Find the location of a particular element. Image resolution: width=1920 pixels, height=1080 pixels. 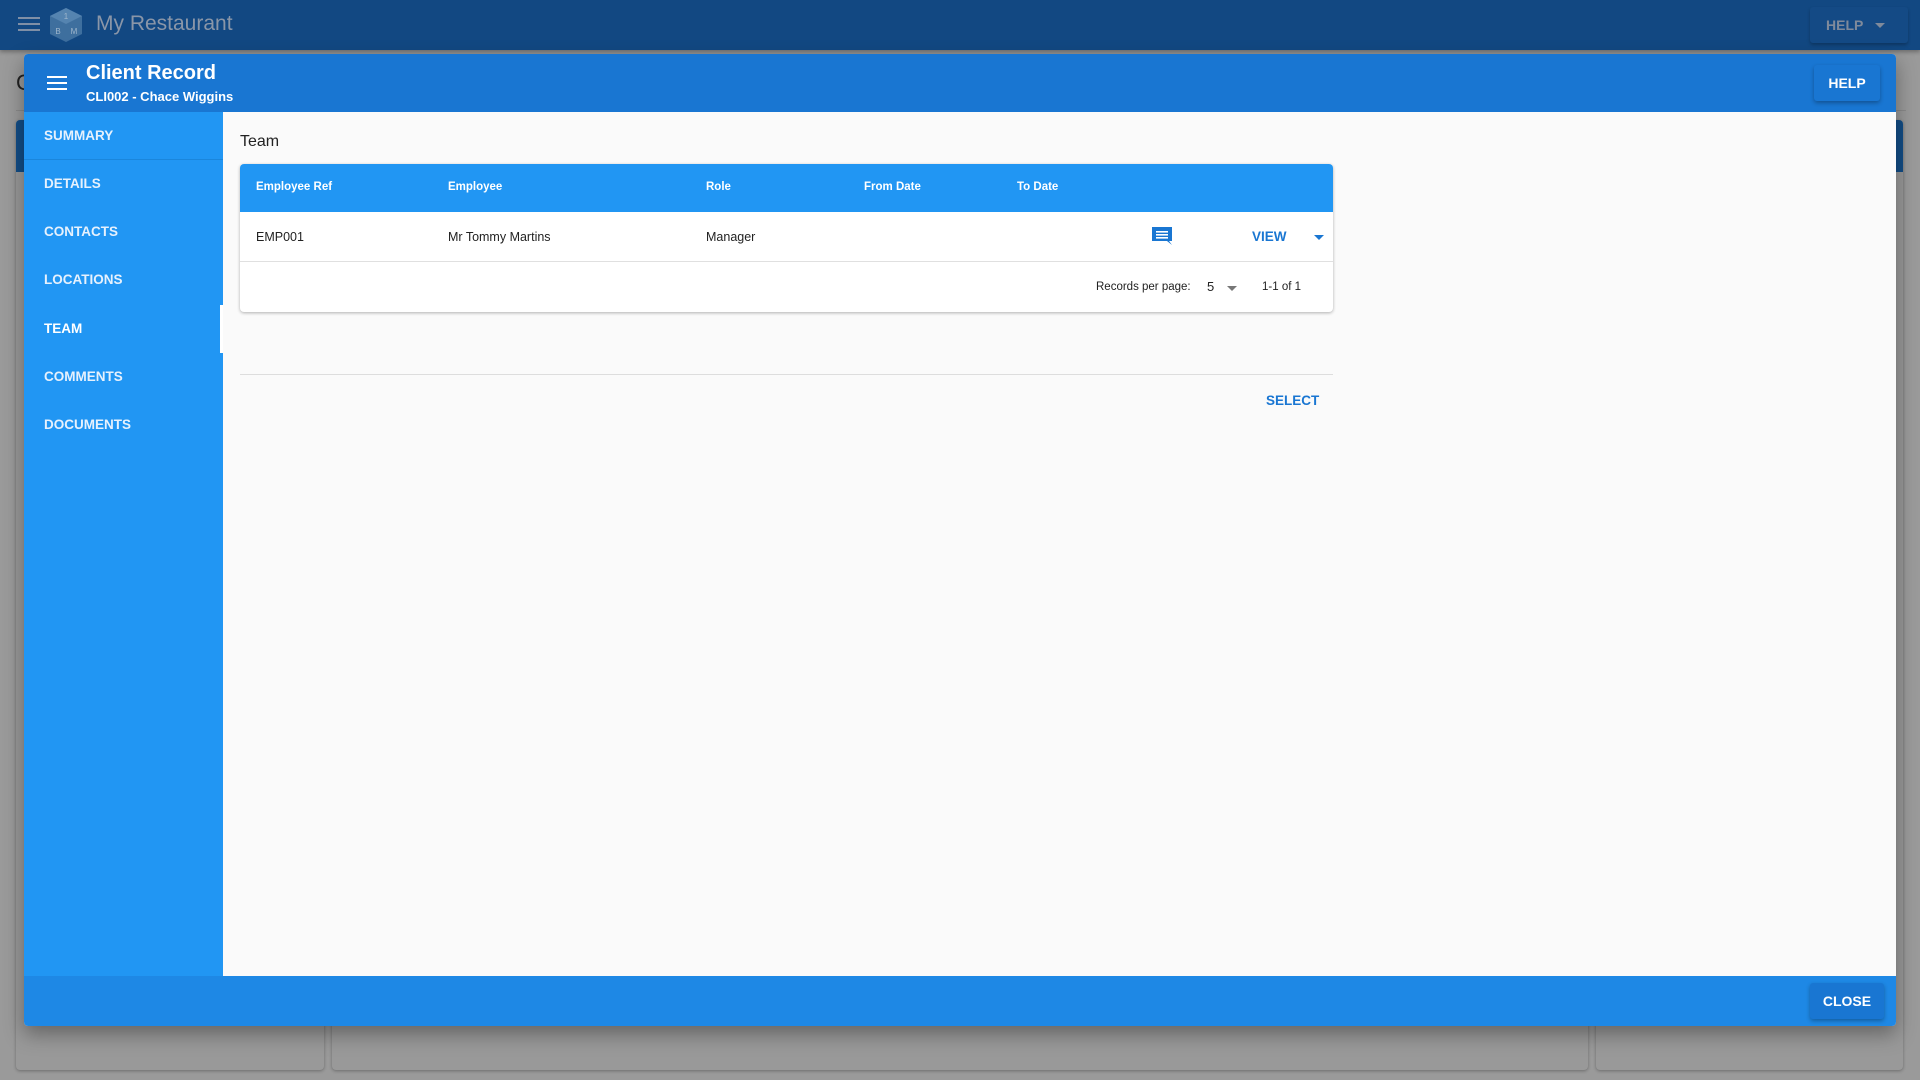

records-per-page-label: Records per page: is located at coordinates (1143, 287).